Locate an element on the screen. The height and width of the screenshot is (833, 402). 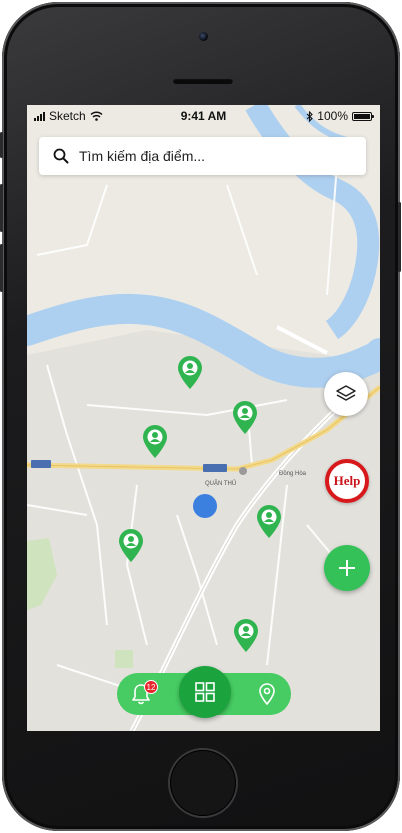
battery-percent: 100% is located at coordinates (332, 116).